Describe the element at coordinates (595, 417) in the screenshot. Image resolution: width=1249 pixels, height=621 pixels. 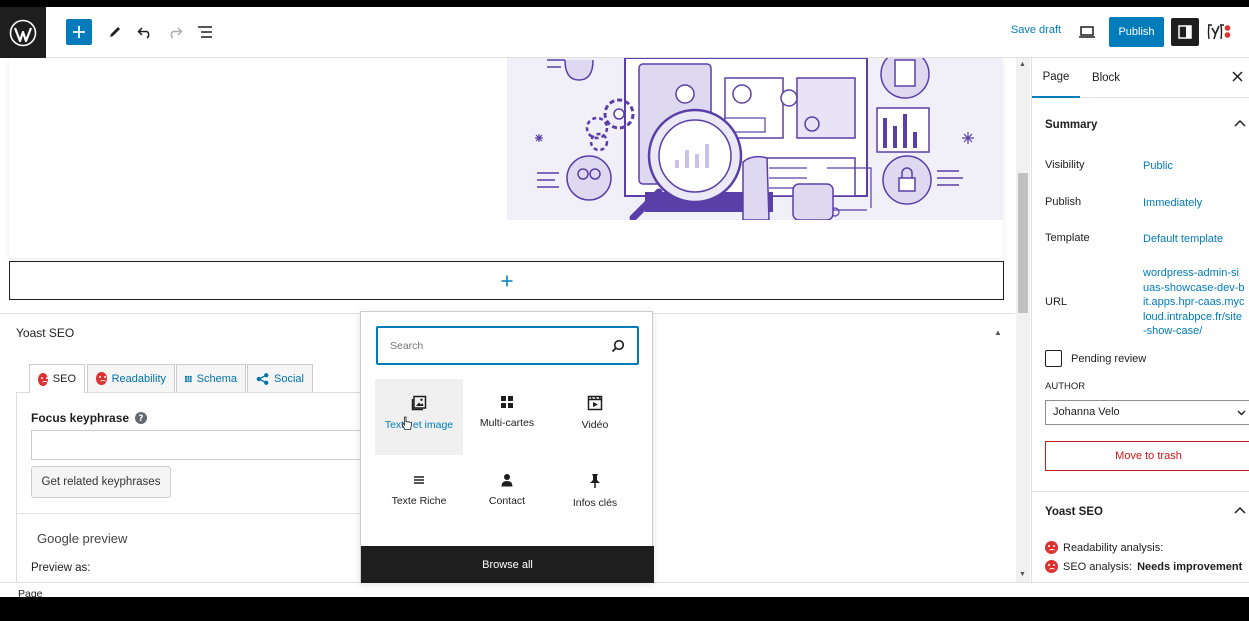
I see `block-video: Vidéo` at that location.